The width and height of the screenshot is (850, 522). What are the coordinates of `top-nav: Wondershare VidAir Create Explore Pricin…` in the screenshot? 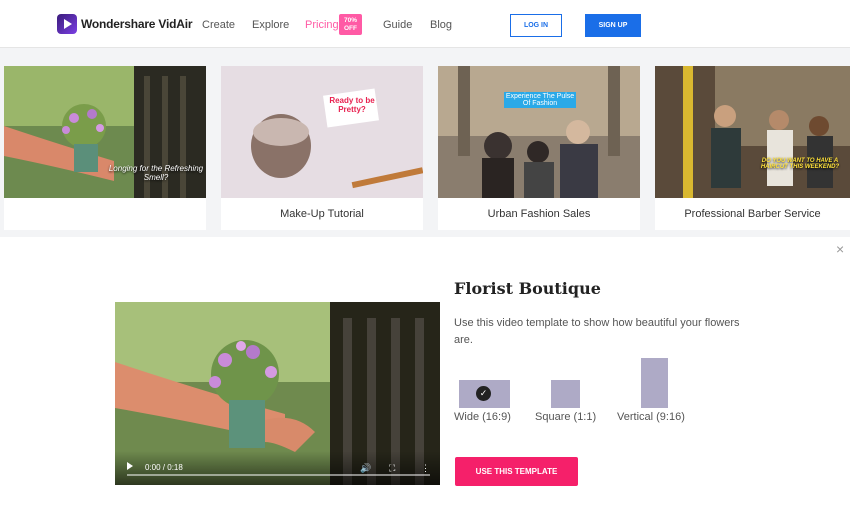 It's located at (425, 24).